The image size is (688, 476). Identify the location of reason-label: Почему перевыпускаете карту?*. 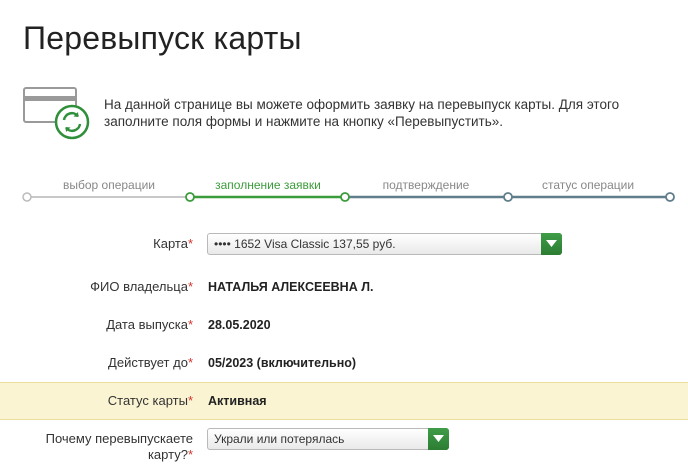
(119, 446).